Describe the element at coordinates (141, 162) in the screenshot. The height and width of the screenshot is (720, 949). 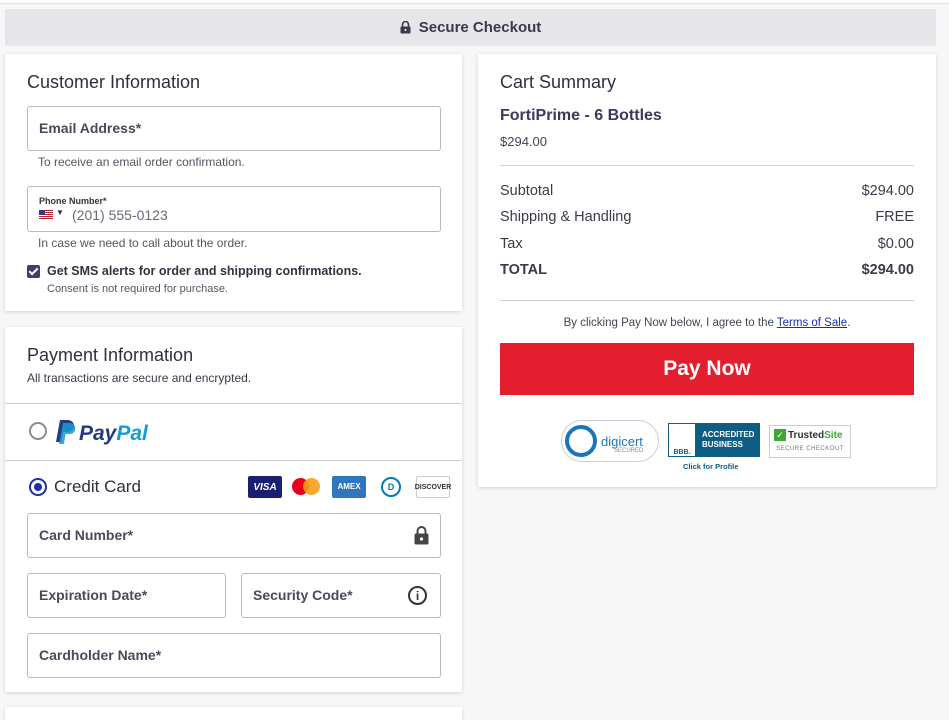
I see `email-helper-text: To receive an email order confirmation.` at that location.